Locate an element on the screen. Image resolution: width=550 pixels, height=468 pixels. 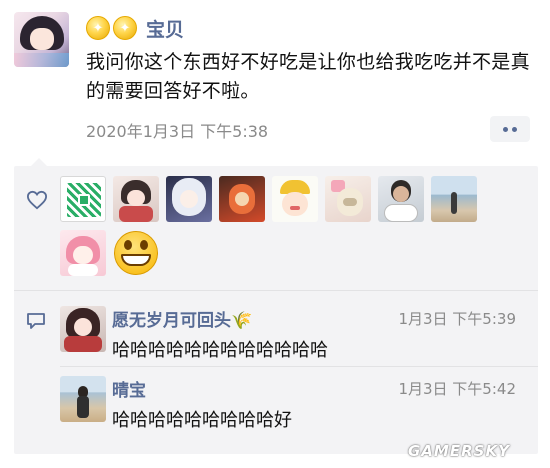
commenter-name: 愿无岁月可回头🌾 is located at coordinates (182, 318).